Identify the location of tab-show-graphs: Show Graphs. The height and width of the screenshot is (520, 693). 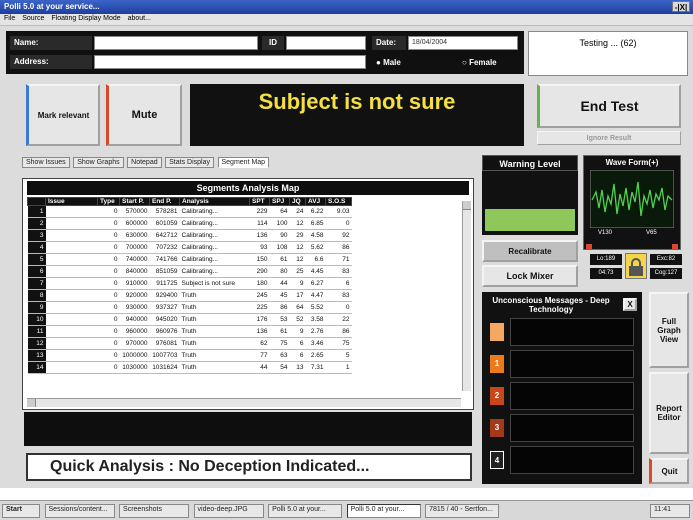
(98, 162).